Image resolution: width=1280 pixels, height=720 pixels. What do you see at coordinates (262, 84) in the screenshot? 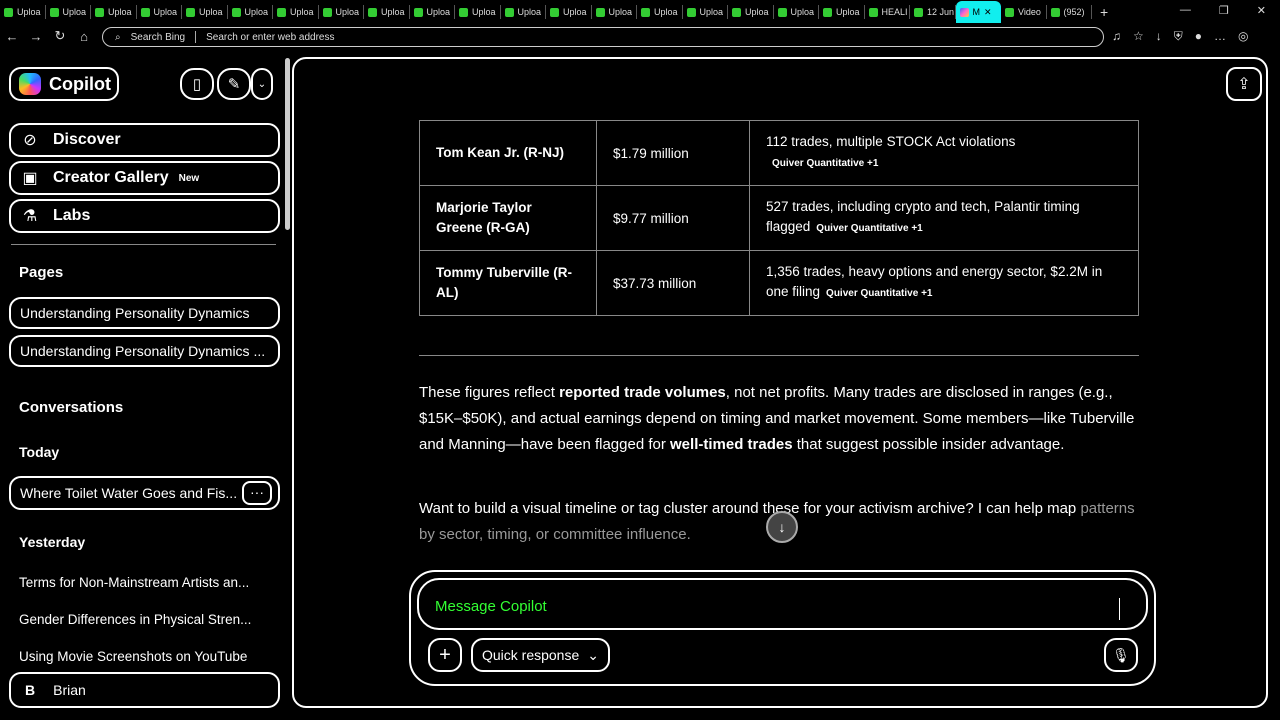
I see `new-chat-menu-button: ⌄` at bounding box center [262, 84].